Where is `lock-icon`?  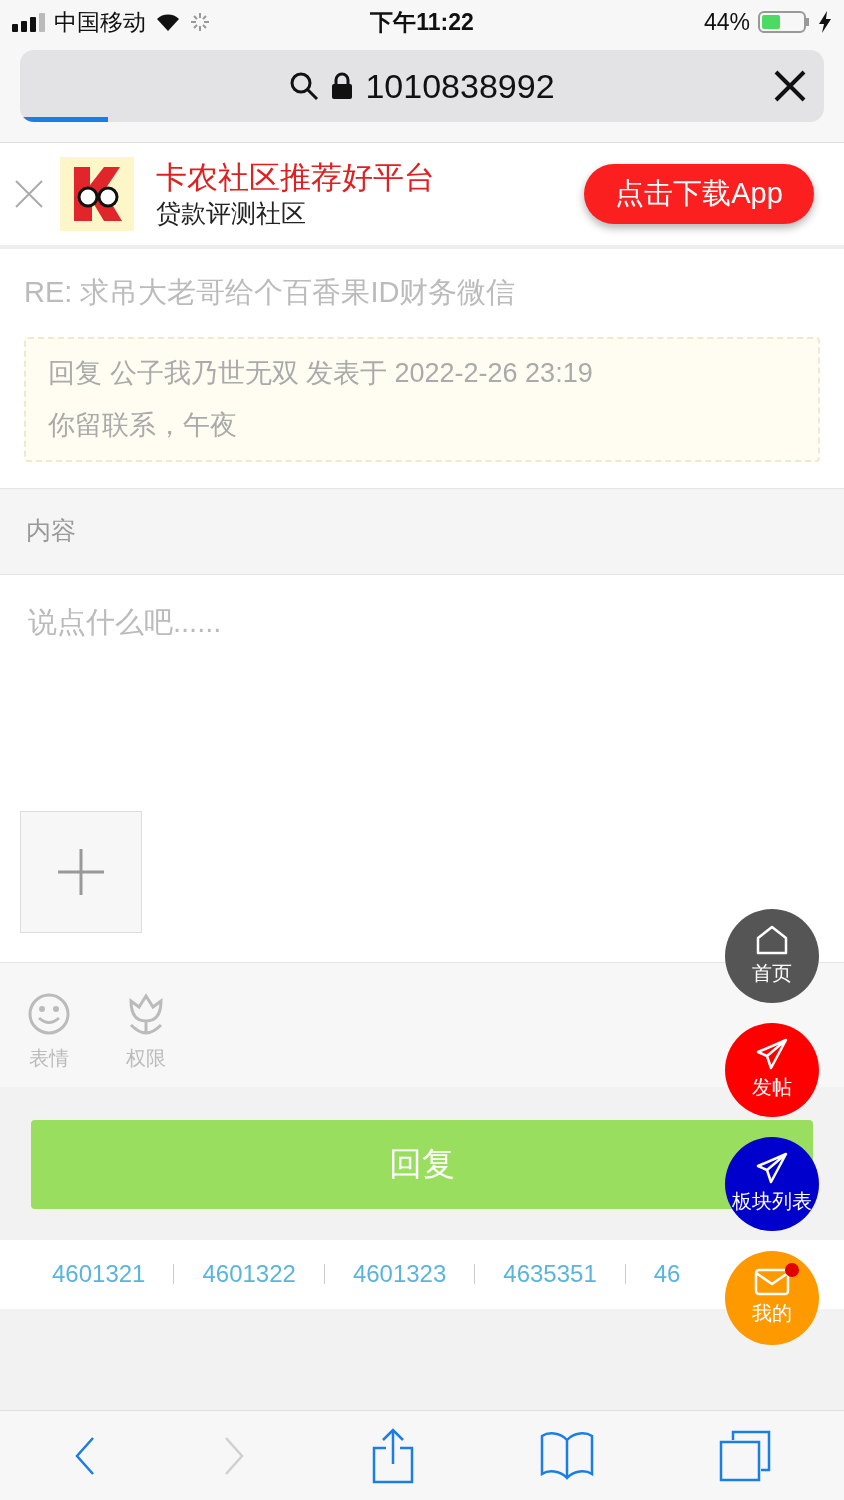
lock-icon is located at coordinates (342, 86).